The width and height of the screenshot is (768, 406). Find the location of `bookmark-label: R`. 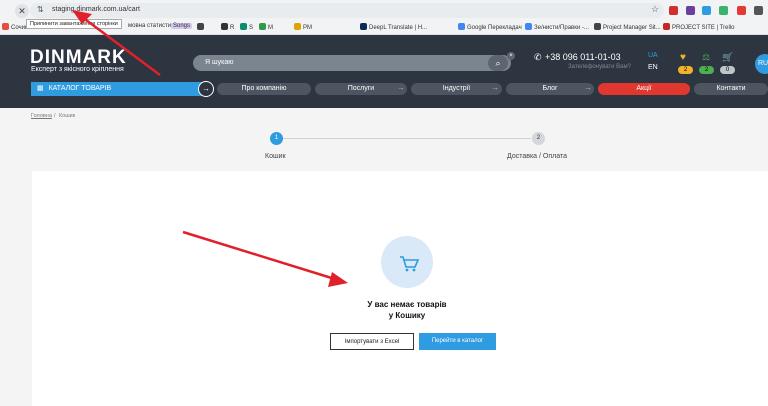

bookmark-label: R is located at coordinates (232, 28).